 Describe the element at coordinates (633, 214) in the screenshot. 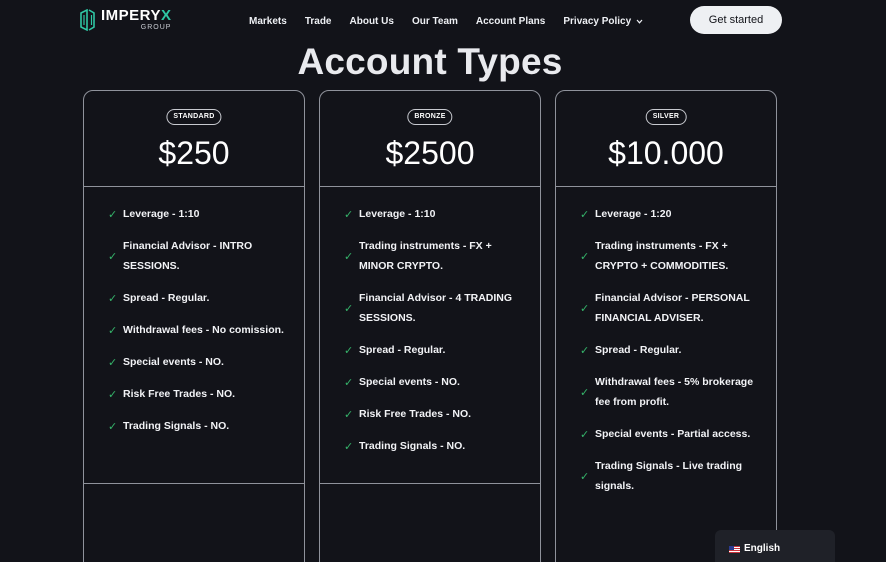

I see `plan-feature-text: Leverage - 1:20` at that location.